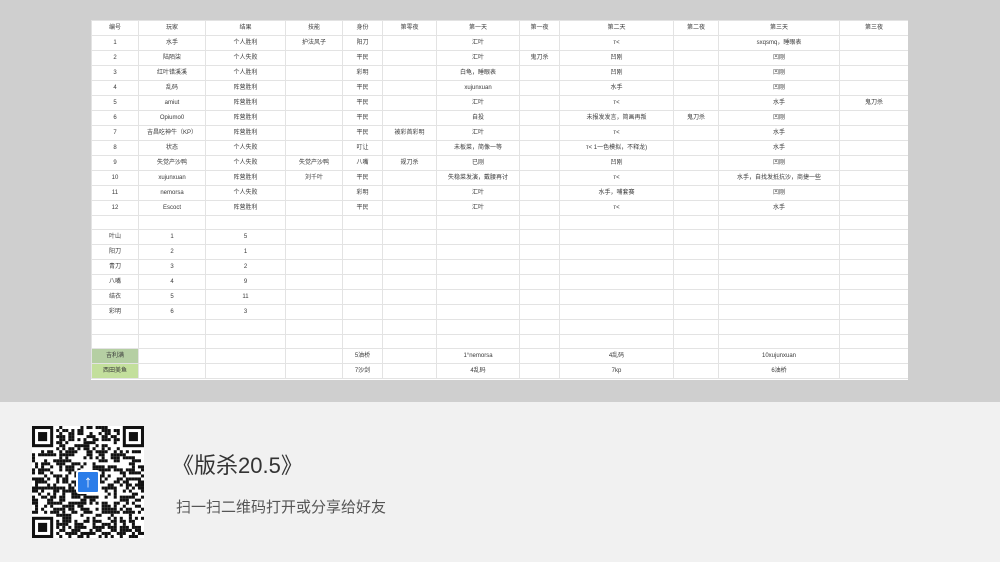  I want to click on table-cell: 失稳菜发演，戴腰再讨, so click(478, 178).